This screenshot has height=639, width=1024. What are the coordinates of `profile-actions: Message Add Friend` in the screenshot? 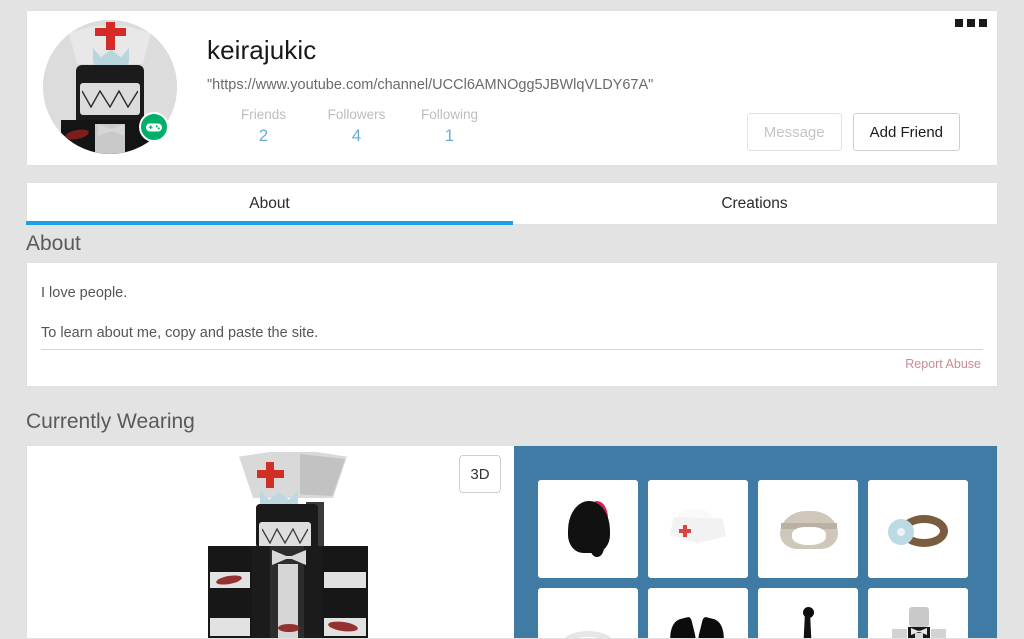 It's located at (853, 132).